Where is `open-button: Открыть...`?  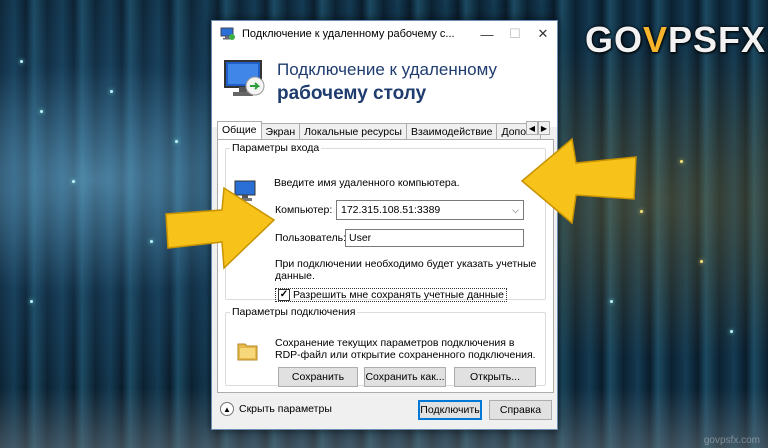
open-button: Открыть... is located at coordinates (495, 377).